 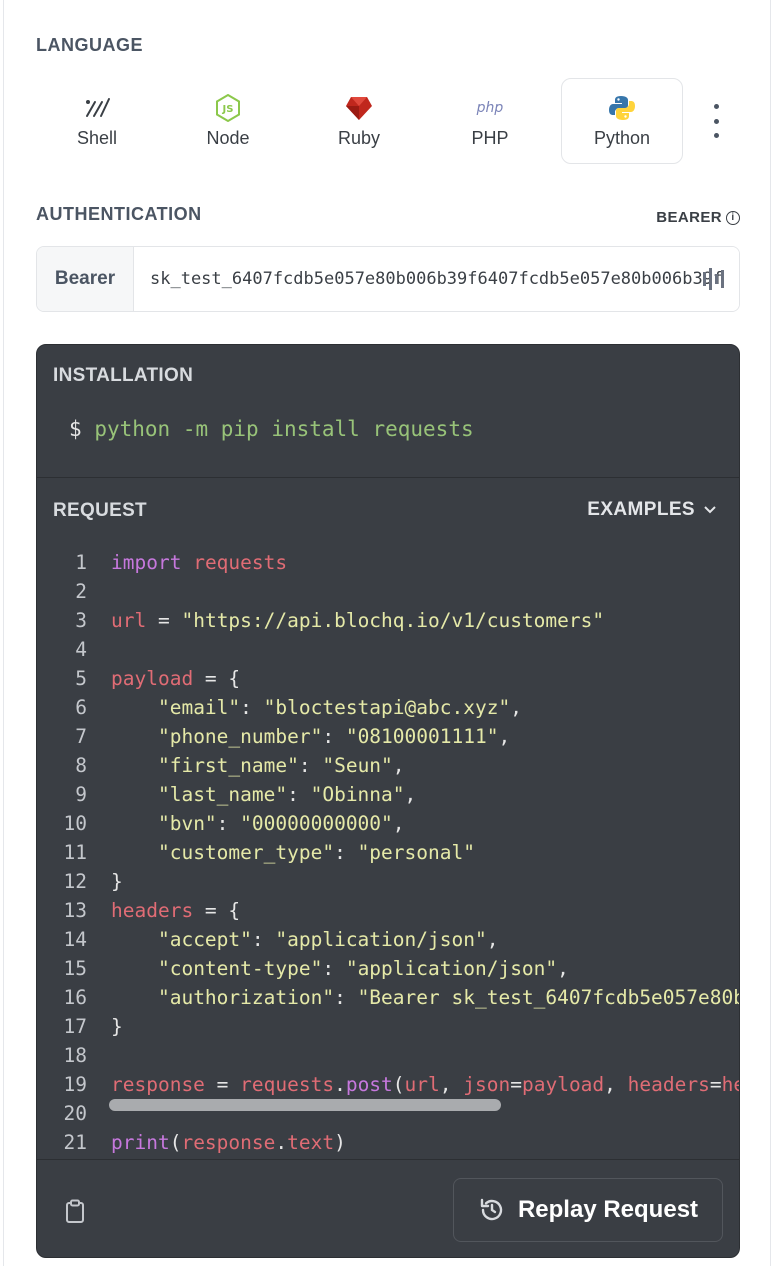 I want to click on code-text: import requests, so click(x=199, y=562).